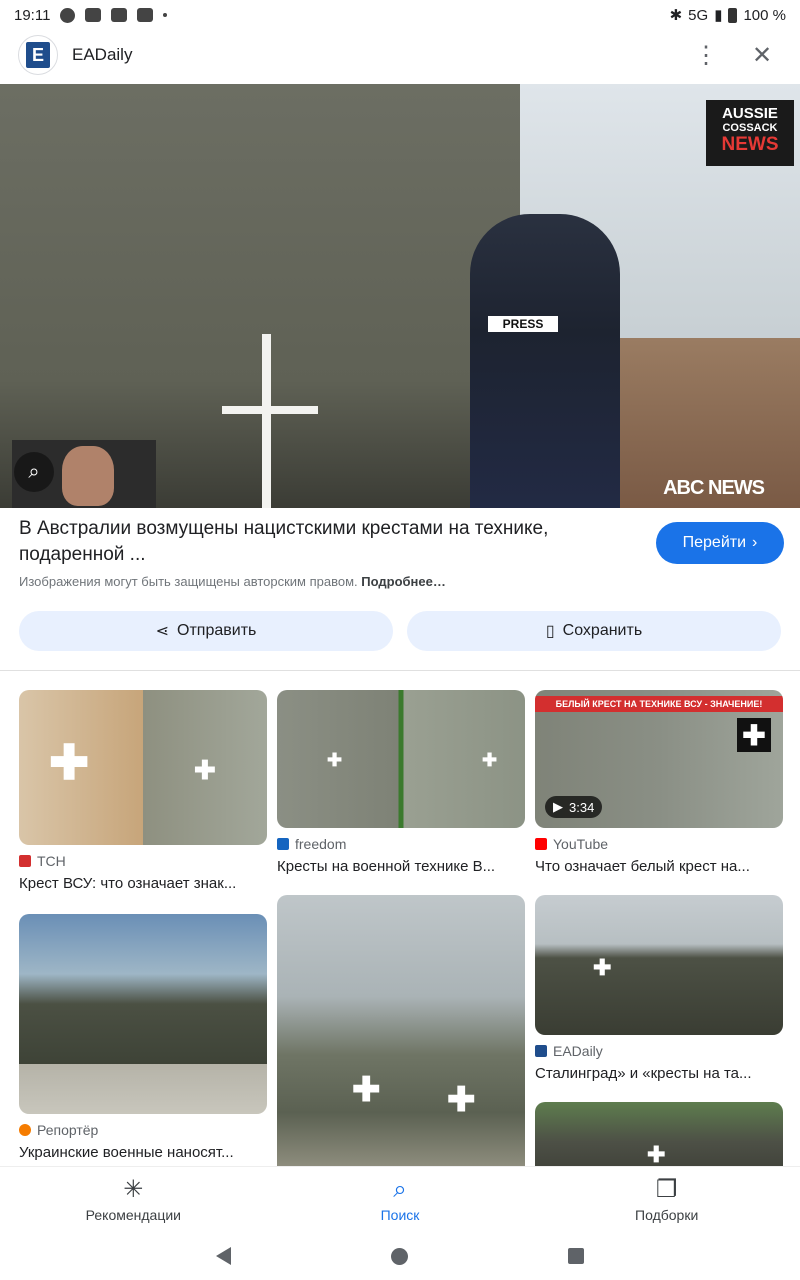 Image resolution: width=800 pixels, height=1280 pixels. I want to click on press-vest-label: PRESS, so click(523, 324).